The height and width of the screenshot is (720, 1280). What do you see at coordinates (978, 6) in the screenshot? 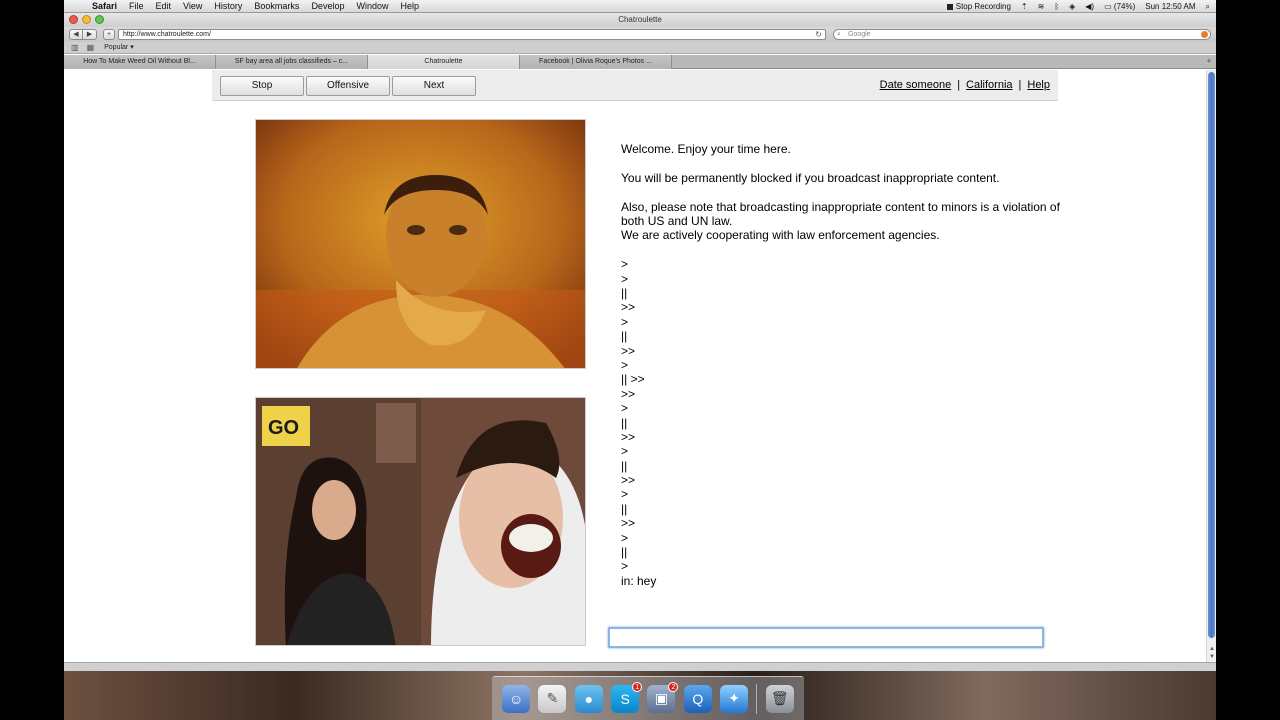
I see `stop-recording-item: Stop Recording` at bounding box center [978, 6].